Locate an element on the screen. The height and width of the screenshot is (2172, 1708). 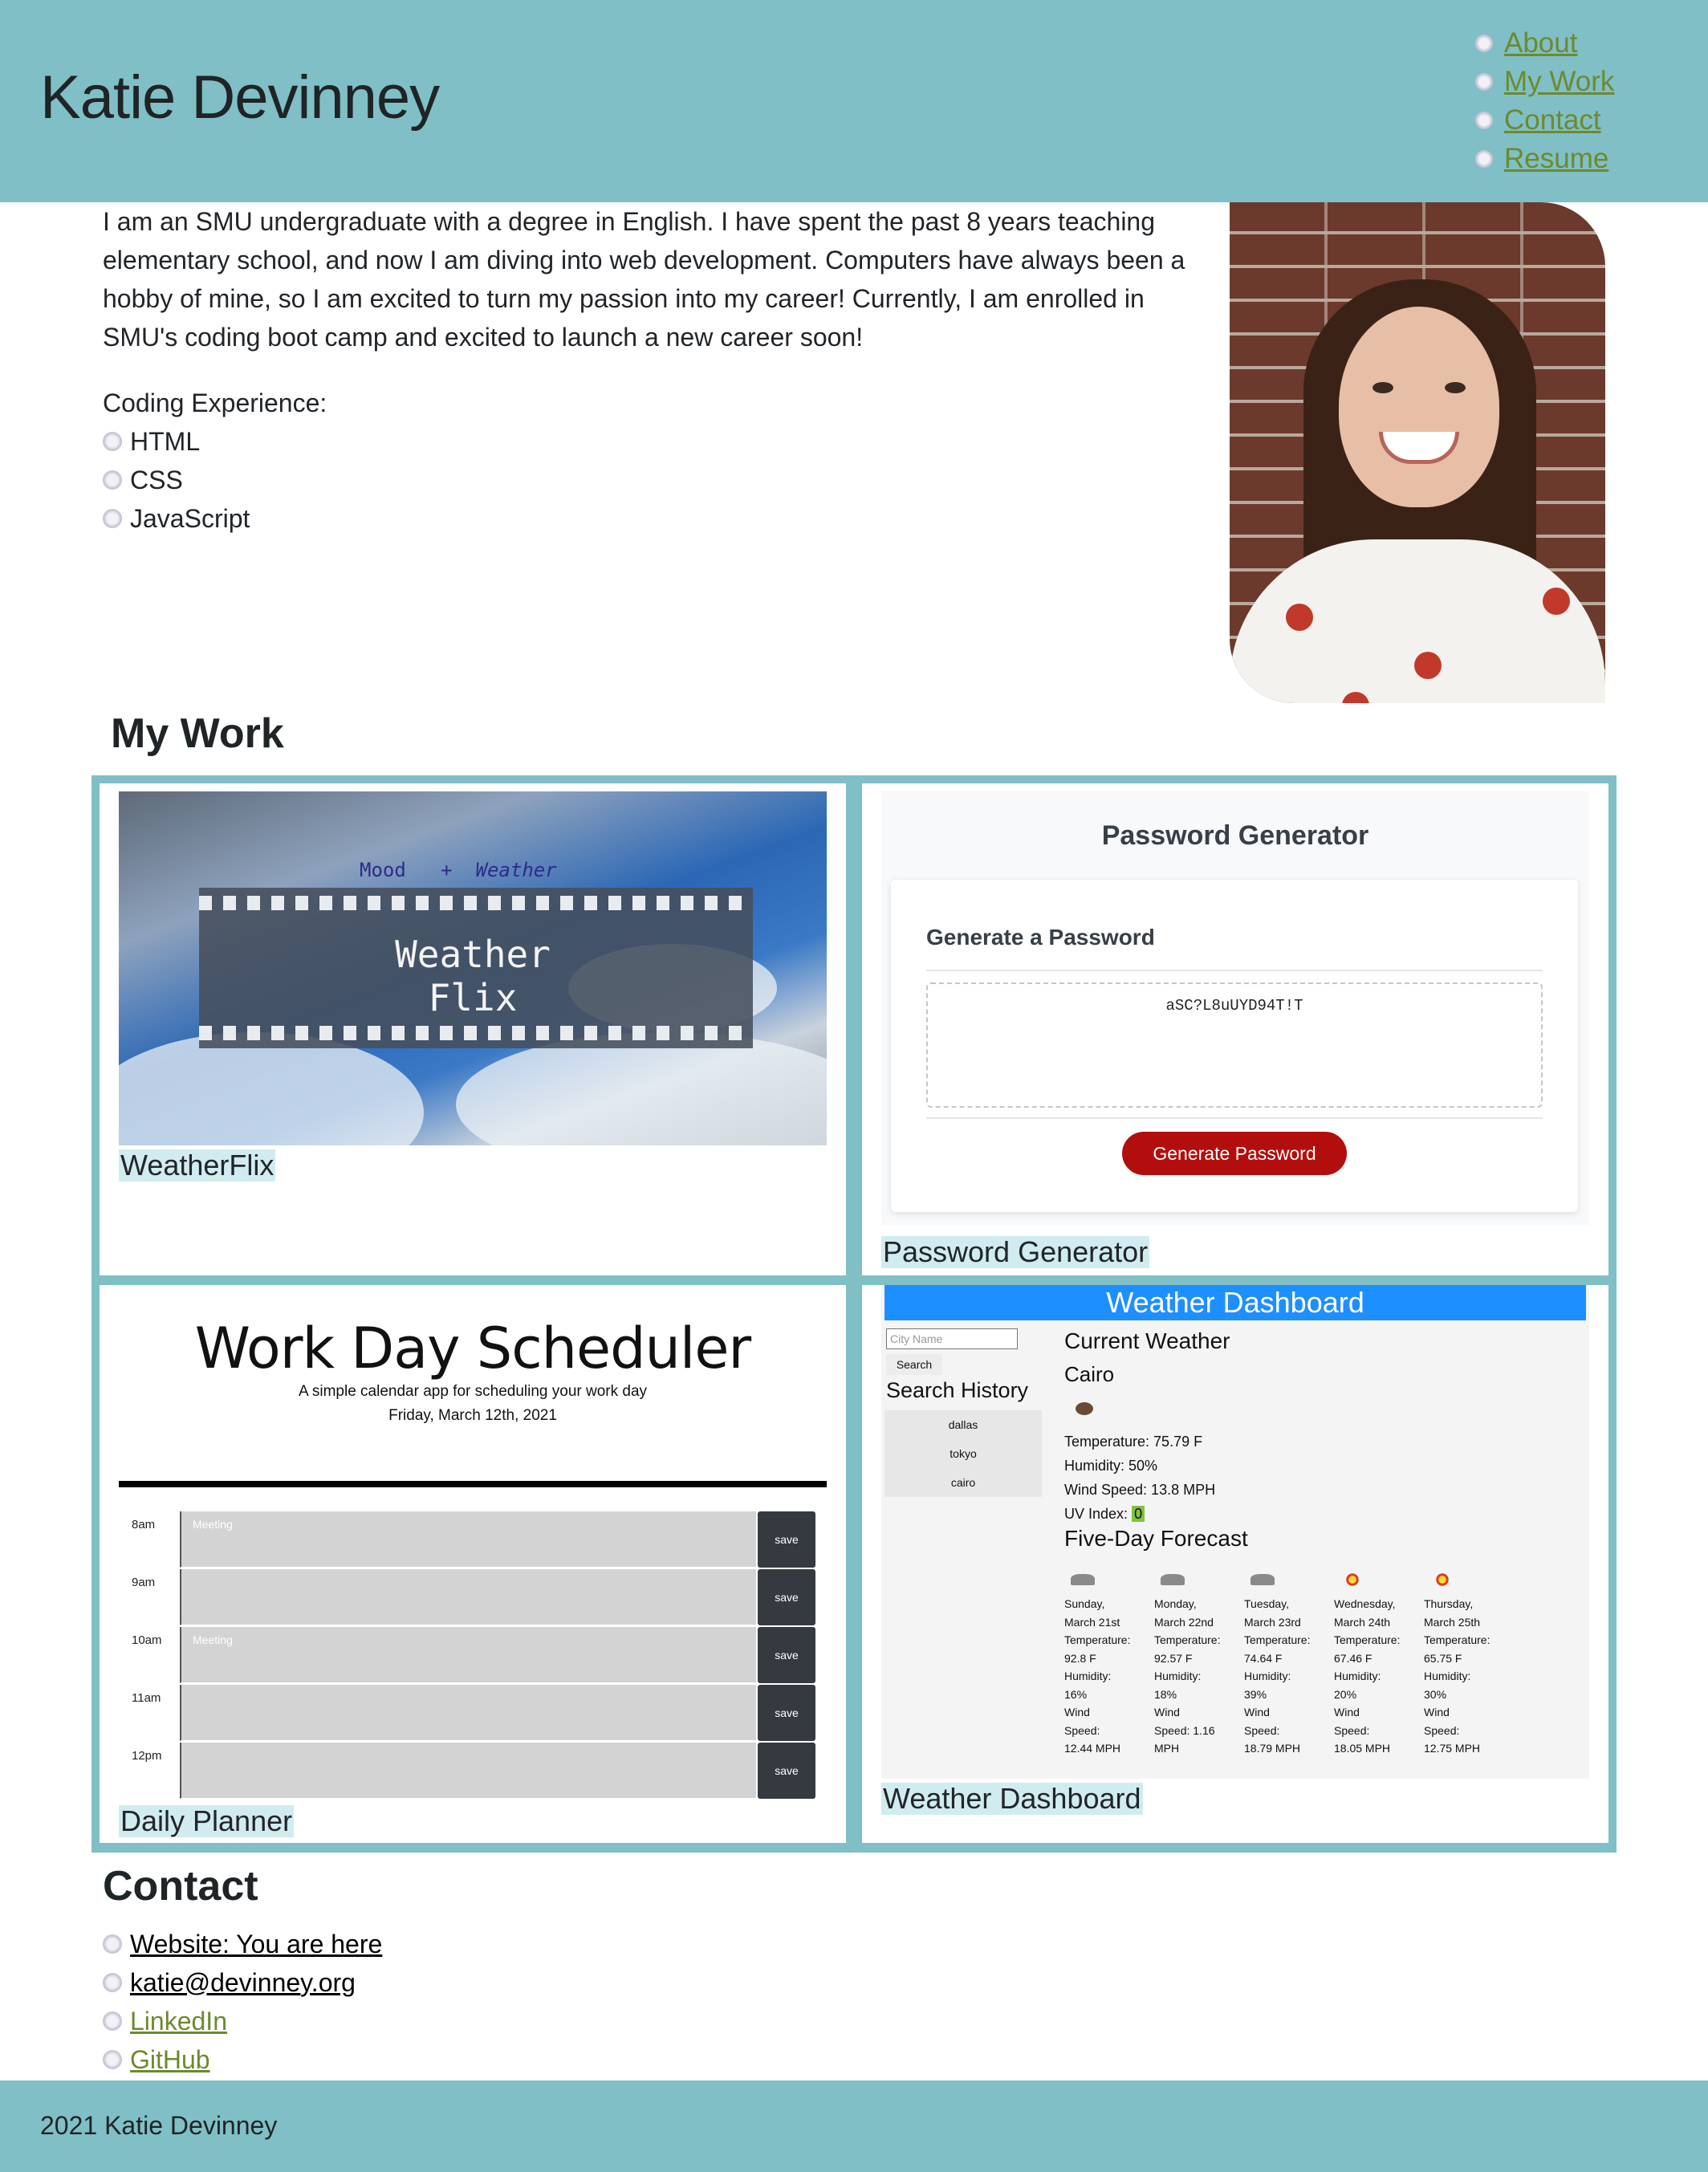
contact-heading: Contact is located at coordinates (181, 1886).